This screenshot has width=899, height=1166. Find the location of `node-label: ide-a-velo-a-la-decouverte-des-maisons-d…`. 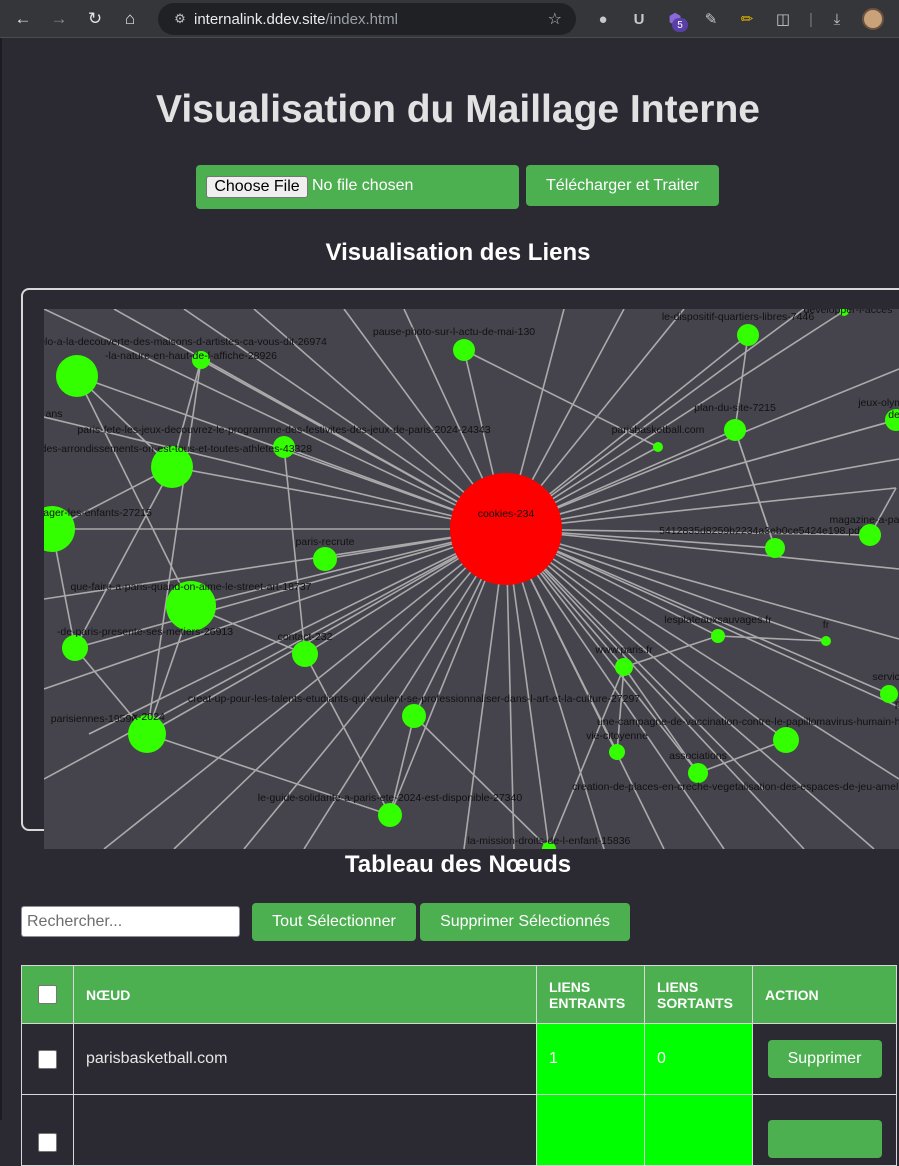

node-label: ide-a-velo-a-la-decouverte-des-maisons-d… is located at coordinates (185, 342).